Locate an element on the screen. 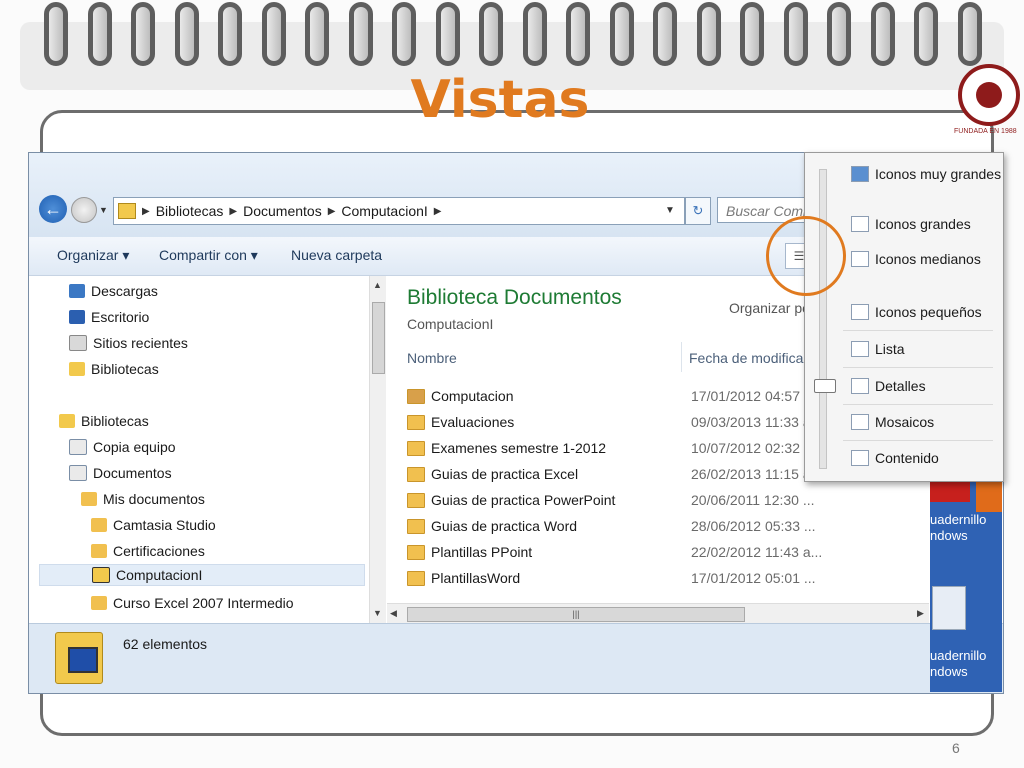 The width and height of the screenshot is (1024, 768). new-folder-button: Nueva carpeta is located at coordinates (336, 255).